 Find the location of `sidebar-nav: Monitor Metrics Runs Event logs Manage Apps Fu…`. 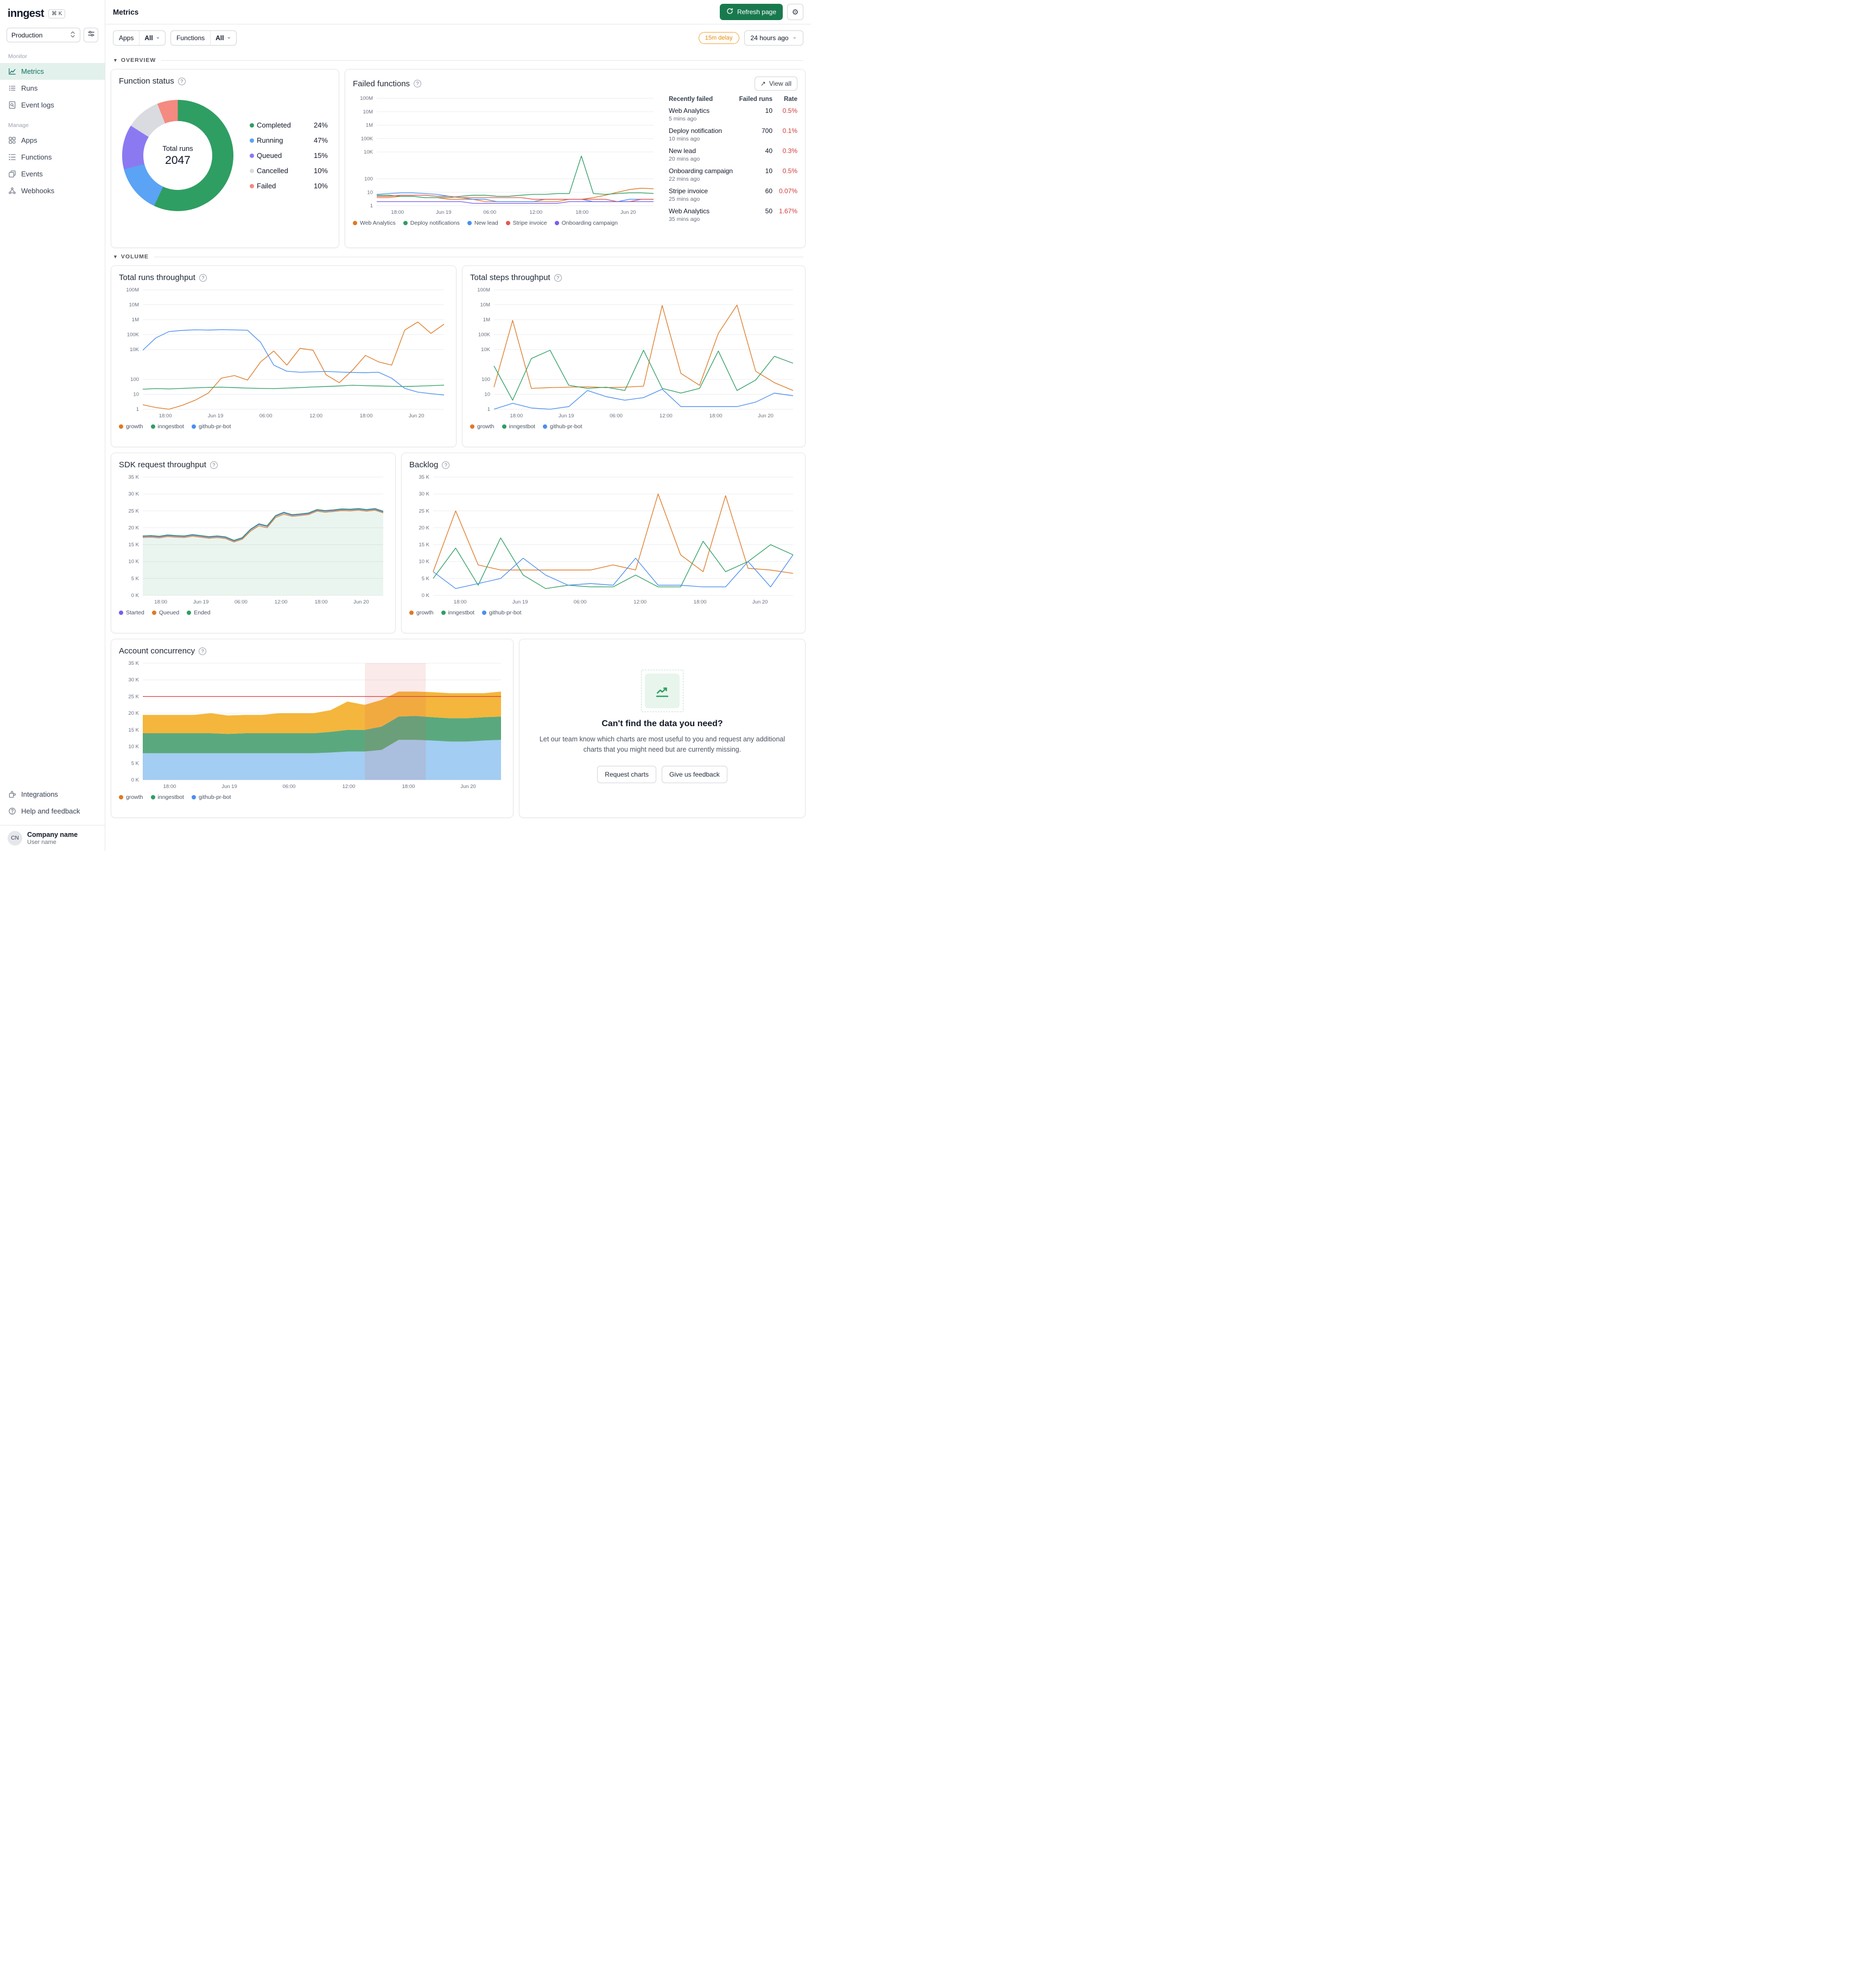

sidebar-nav: Monitor Metrics Runs Event logs Manage Apps Fu… is located at coordinates (52, 122).